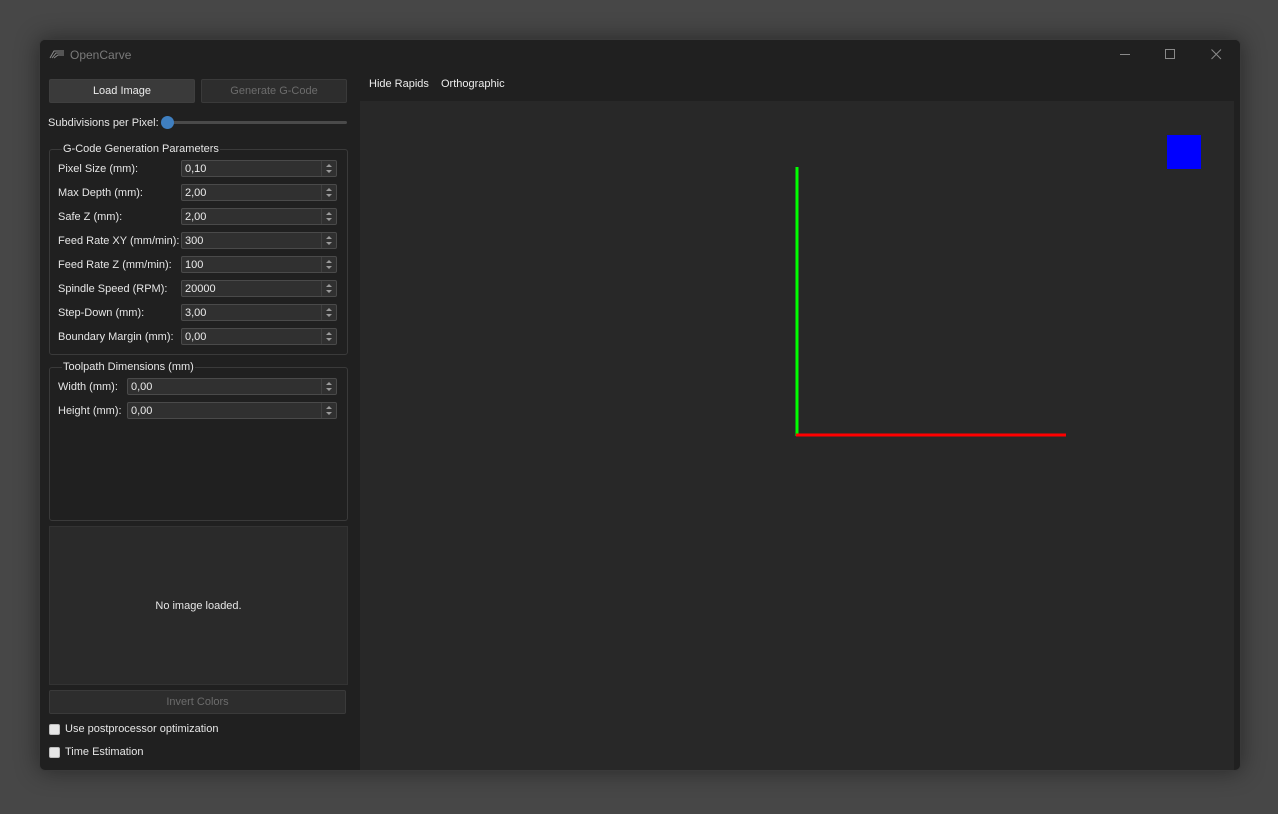 The image size is (1278, 814). Describe the element at coordinates (259, 240) in the screenshot. I see `feed-rate-xy-spinbox: 300` at that location.